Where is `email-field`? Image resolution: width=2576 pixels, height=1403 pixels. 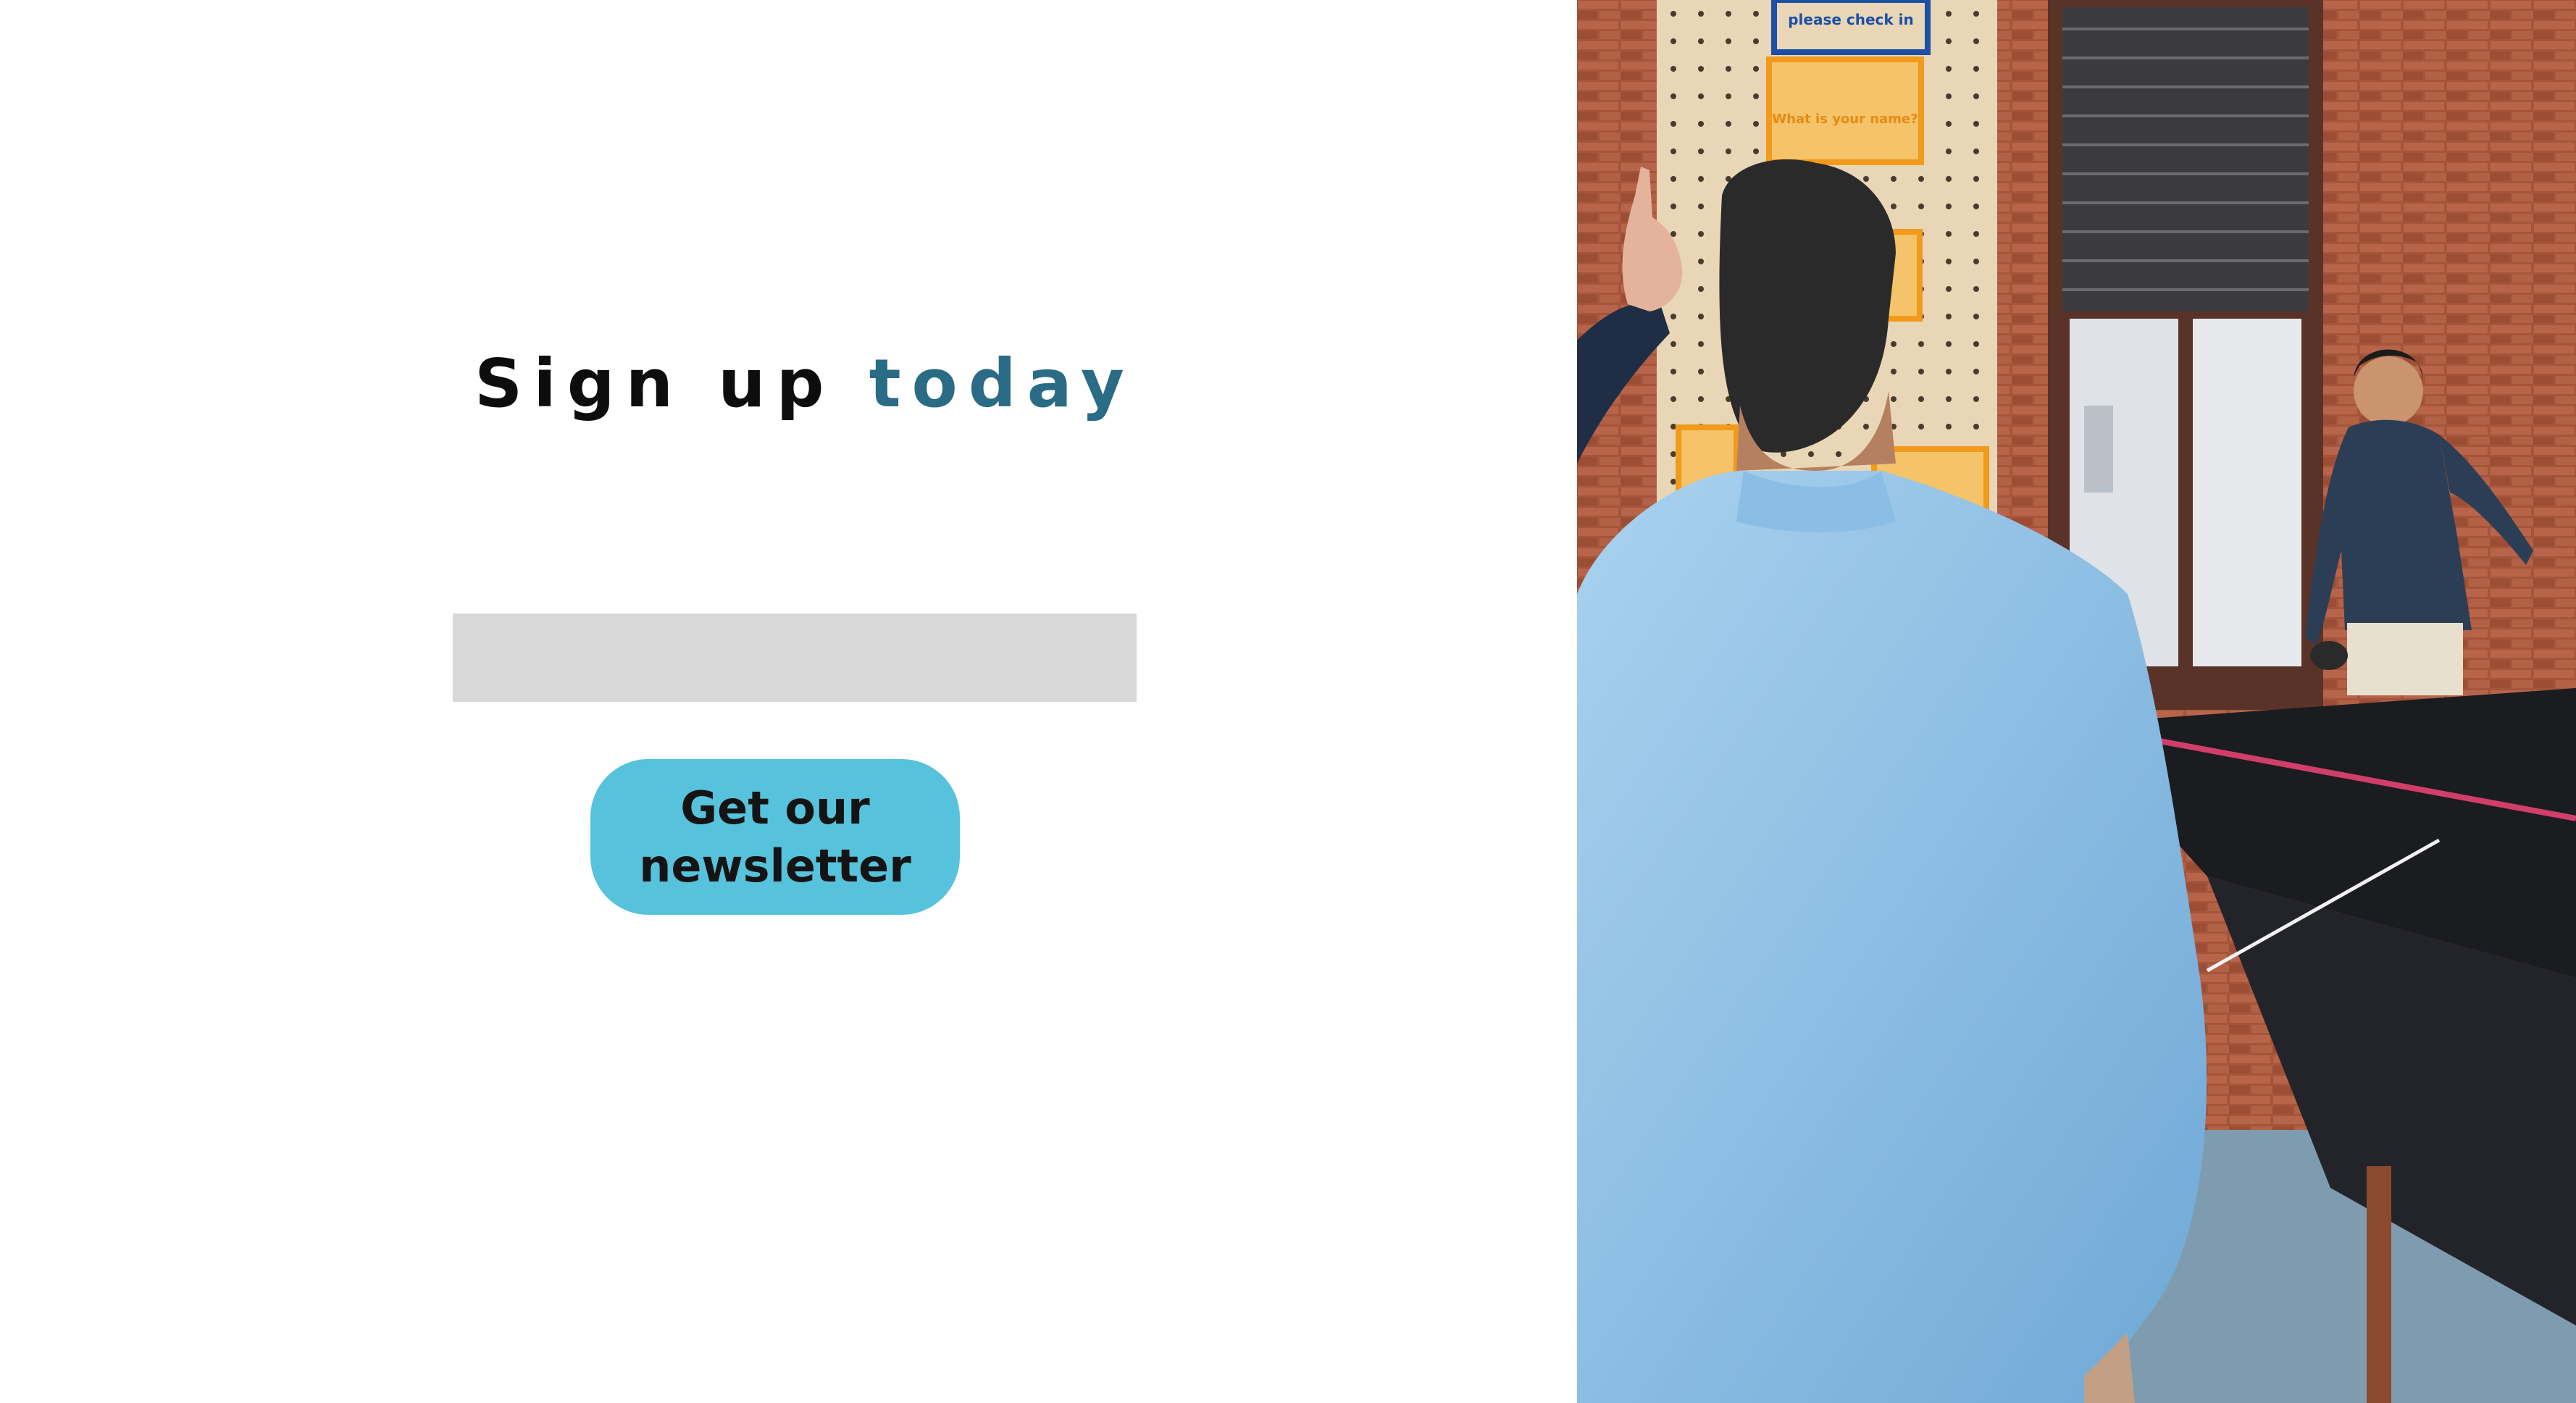
email-field is located at coordinates (795, 657).